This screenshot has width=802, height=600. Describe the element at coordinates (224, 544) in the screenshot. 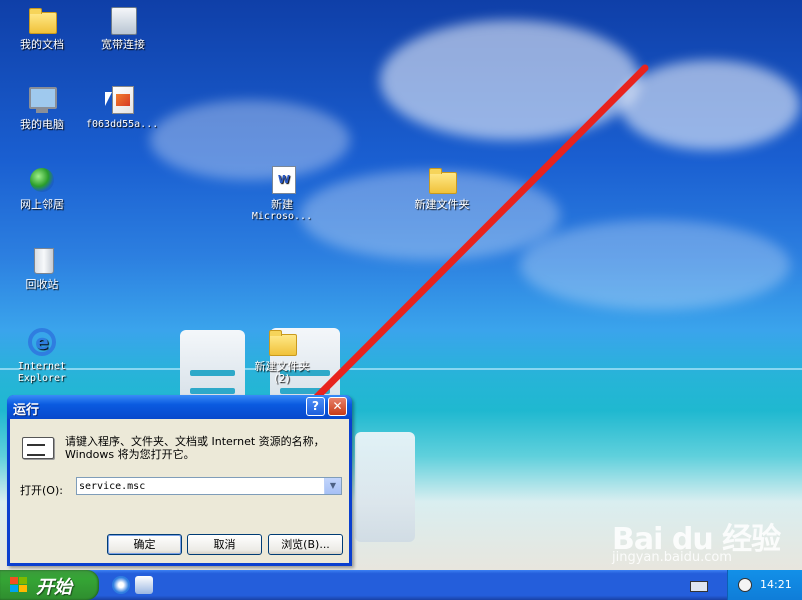

I see `cancel-button: 取消` at that location.